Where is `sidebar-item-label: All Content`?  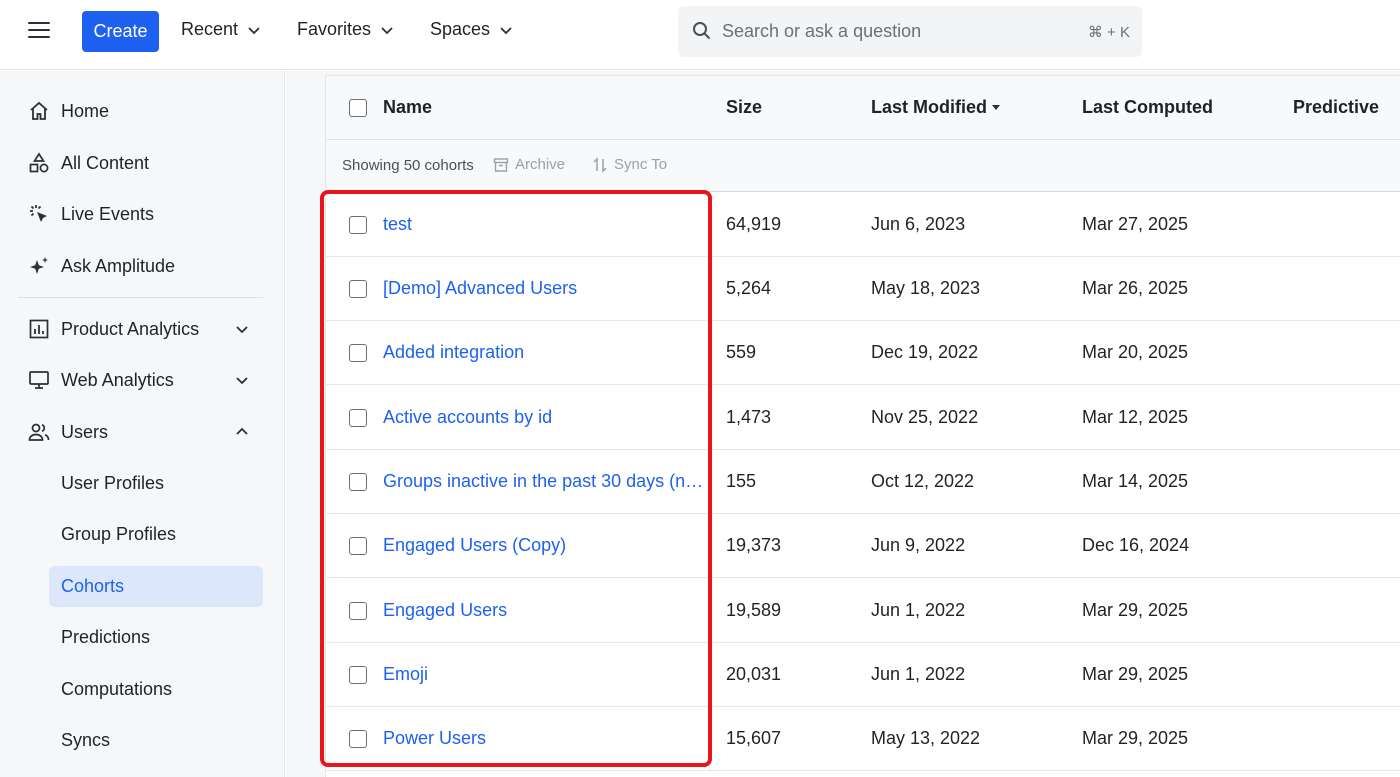
sidebar-item-label: All Content is located at coordinates (105, 162).